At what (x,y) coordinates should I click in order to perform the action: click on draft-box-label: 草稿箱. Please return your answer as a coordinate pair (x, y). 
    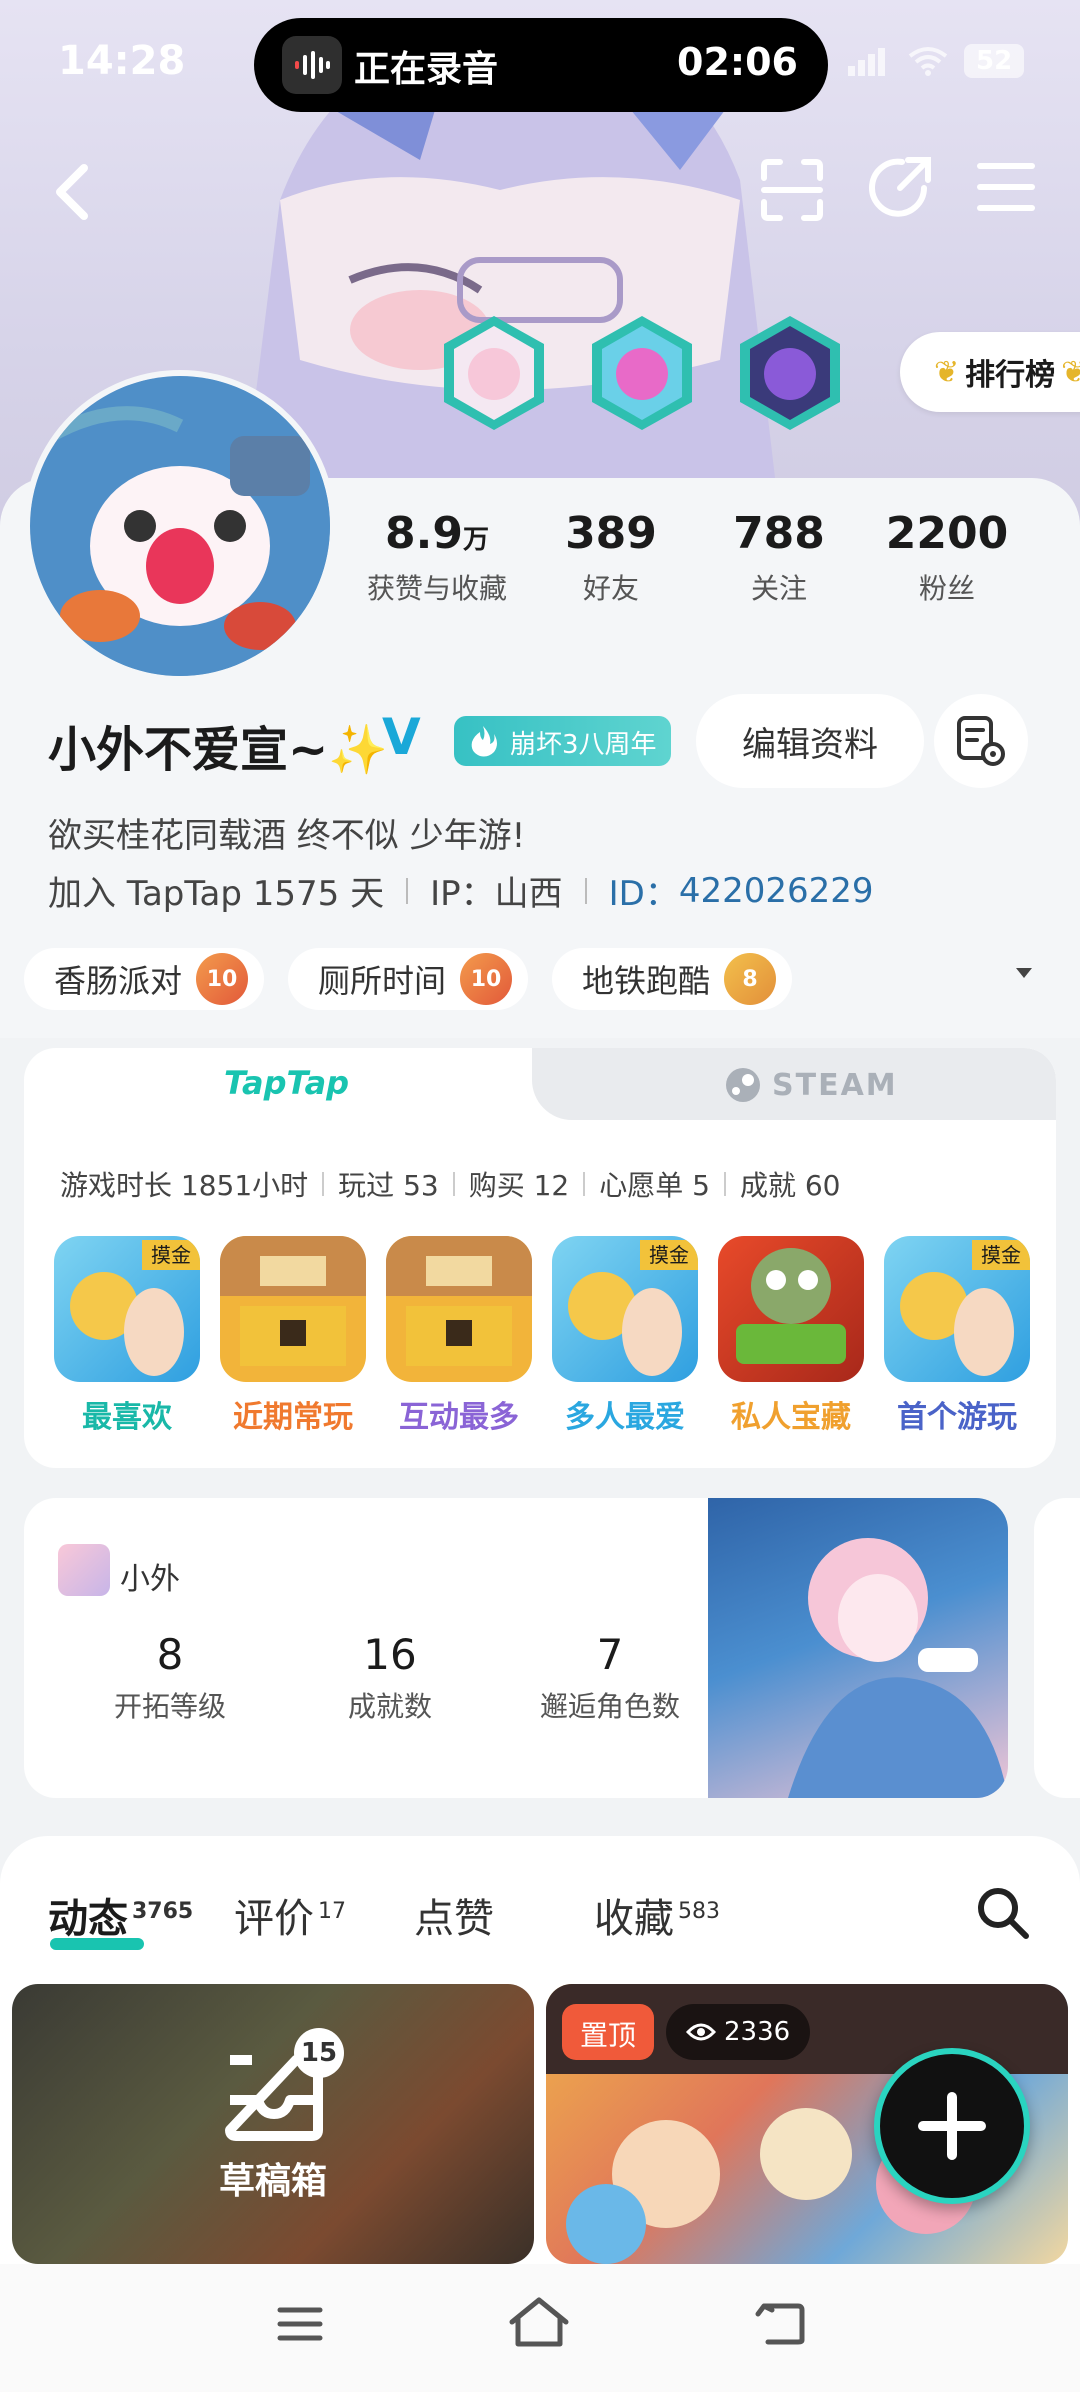
    Looking at the image, I should click on (272, 2181).